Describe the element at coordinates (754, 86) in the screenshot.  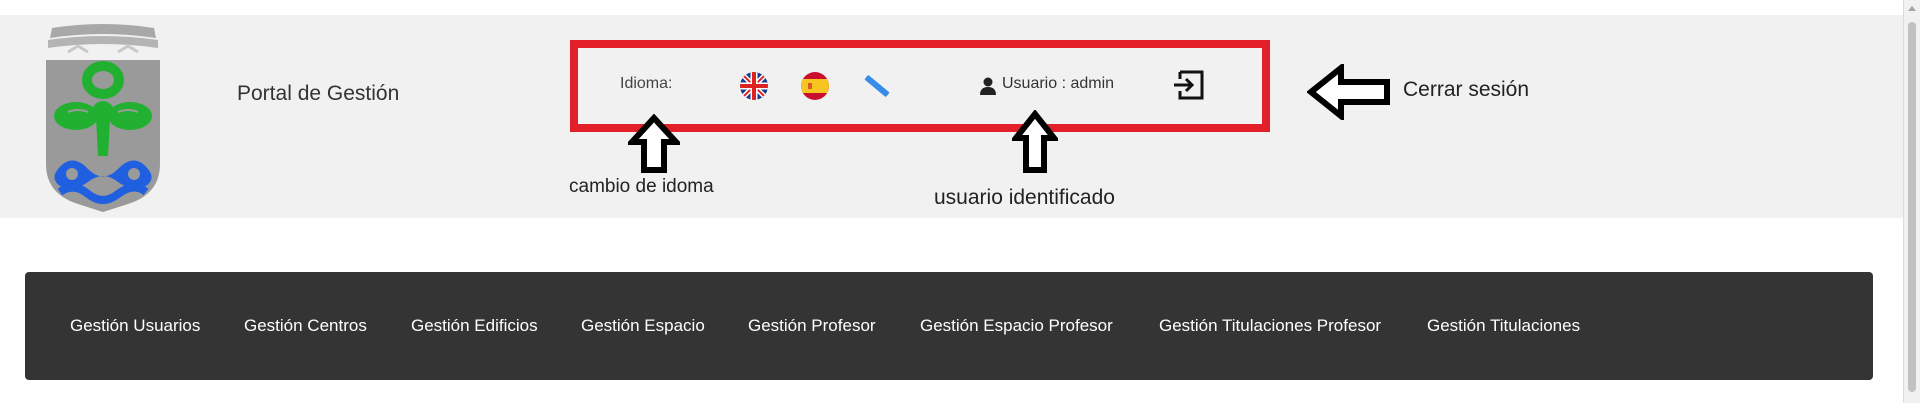
I see `uk-flag-icon` at that location.